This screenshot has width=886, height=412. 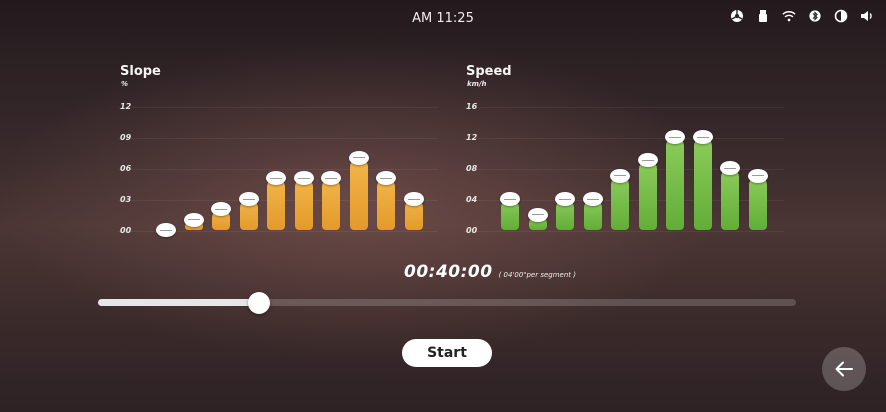 What do you see at coordinates (537, 275) in the screenshot?
I see `duration-note: ( 04'00"per segment )` at bounding box center [537, 275].